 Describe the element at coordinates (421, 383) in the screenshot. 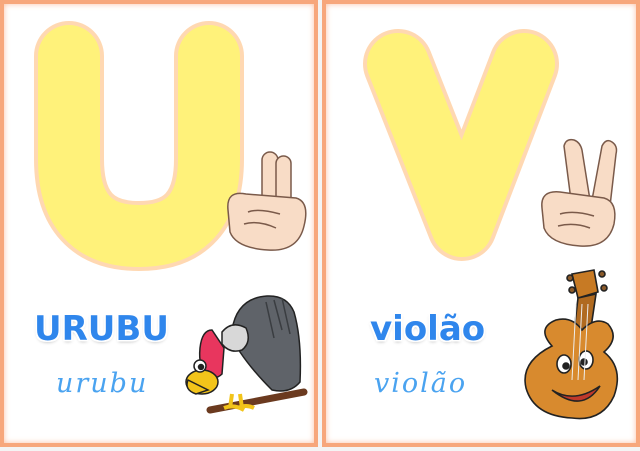

I see `word-cursive: violão` at that location.